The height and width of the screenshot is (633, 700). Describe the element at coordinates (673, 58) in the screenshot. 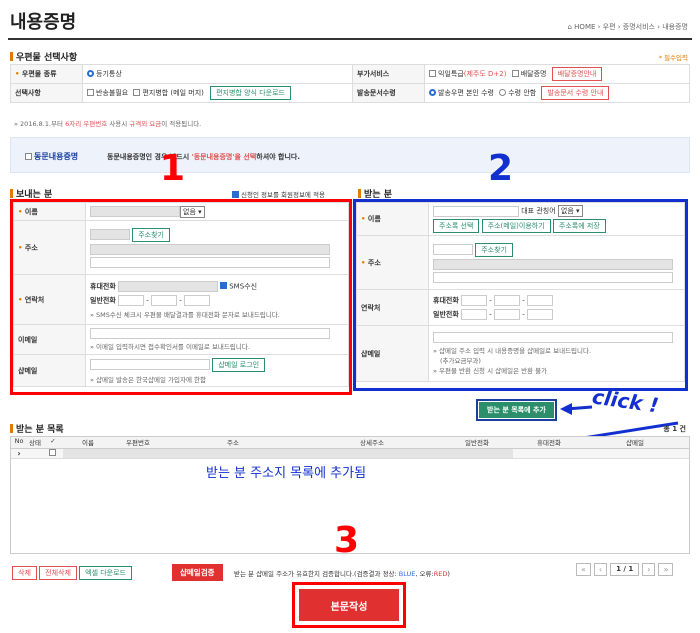

I see `required-note: * 필수입력` at that location.